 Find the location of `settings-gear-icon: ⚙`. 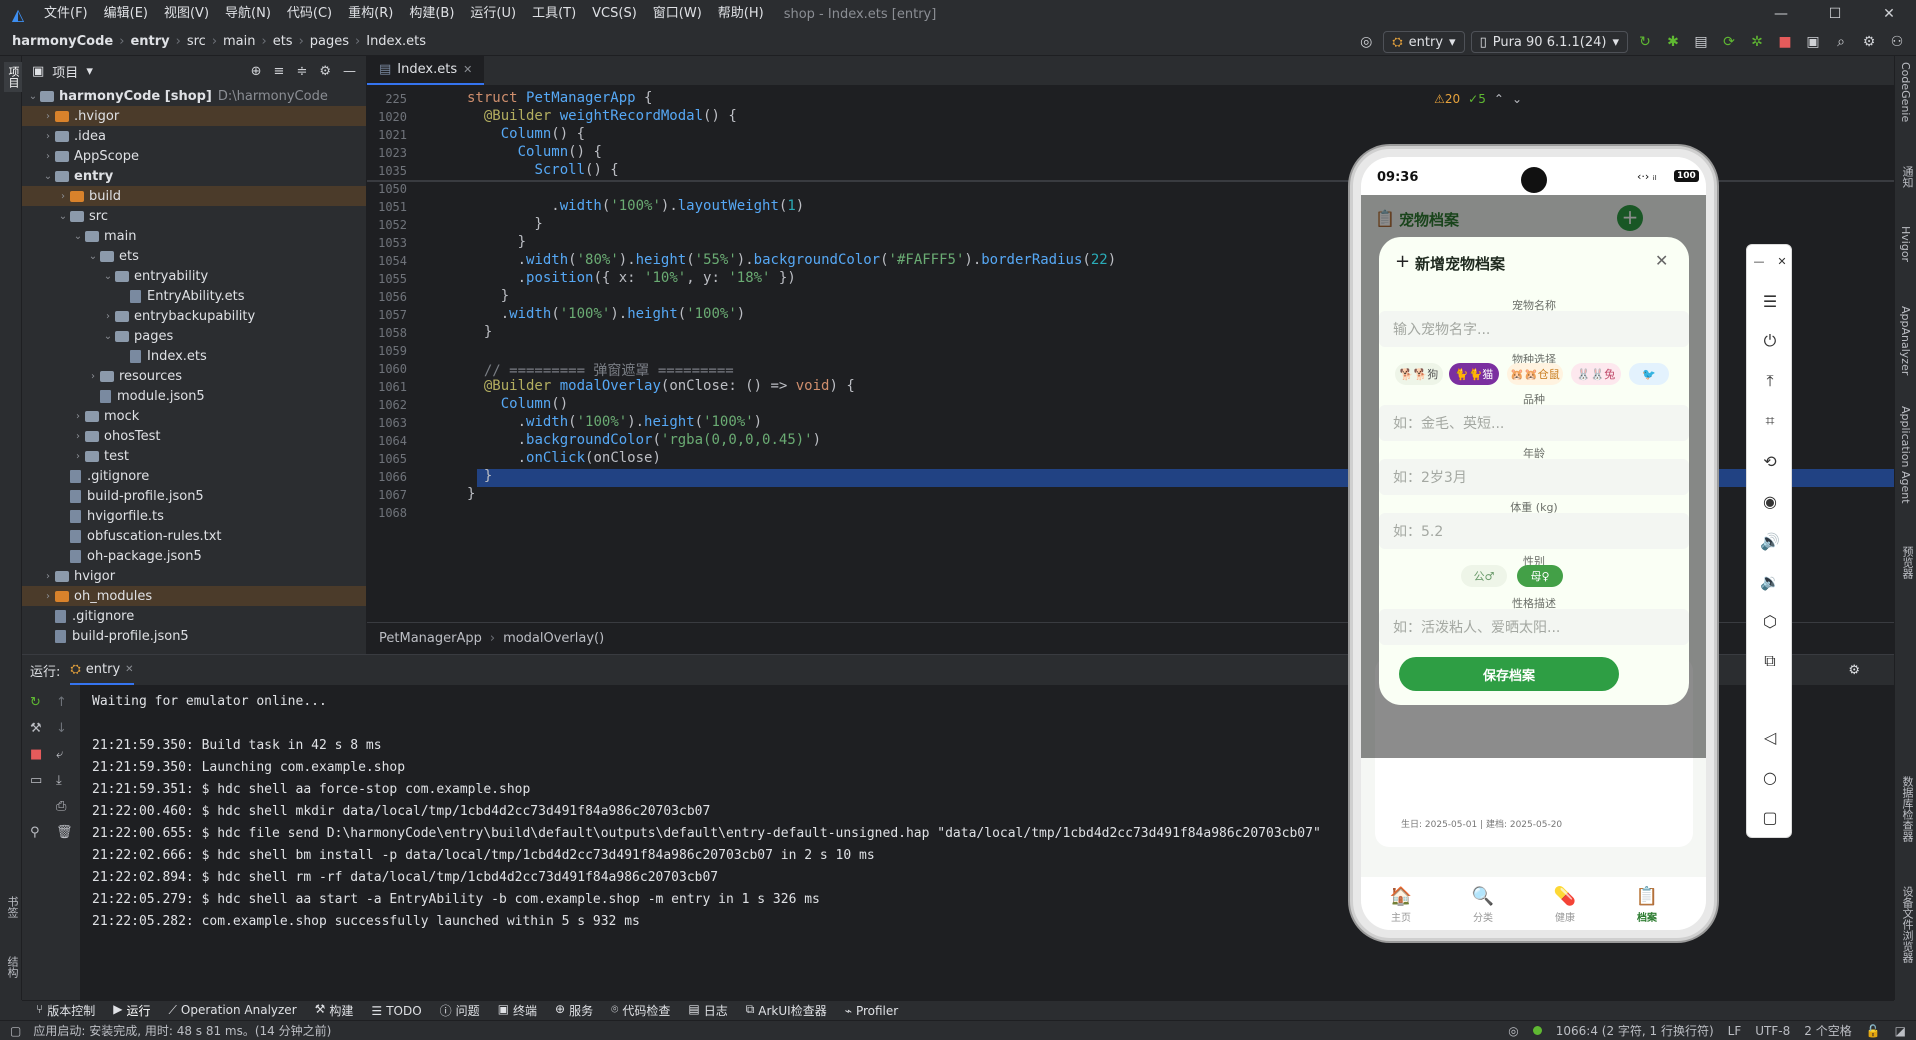

settings-gear-icon: ⚙ is located at coordinates (1869, 42).